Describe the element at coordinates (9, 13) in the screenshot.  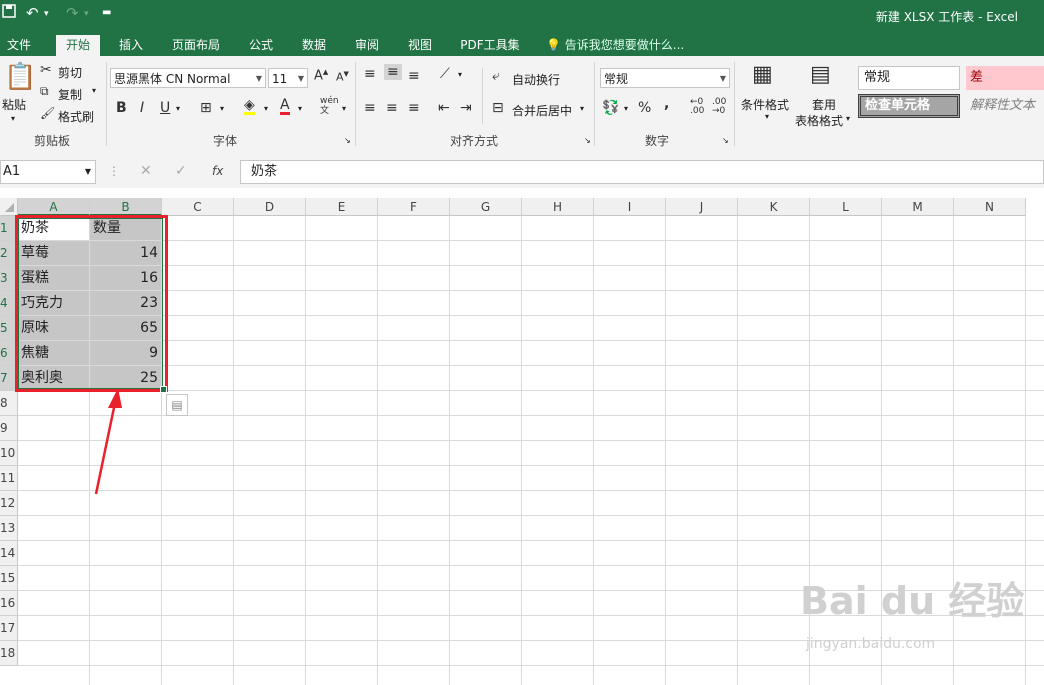
I see `save-icon` at that location.